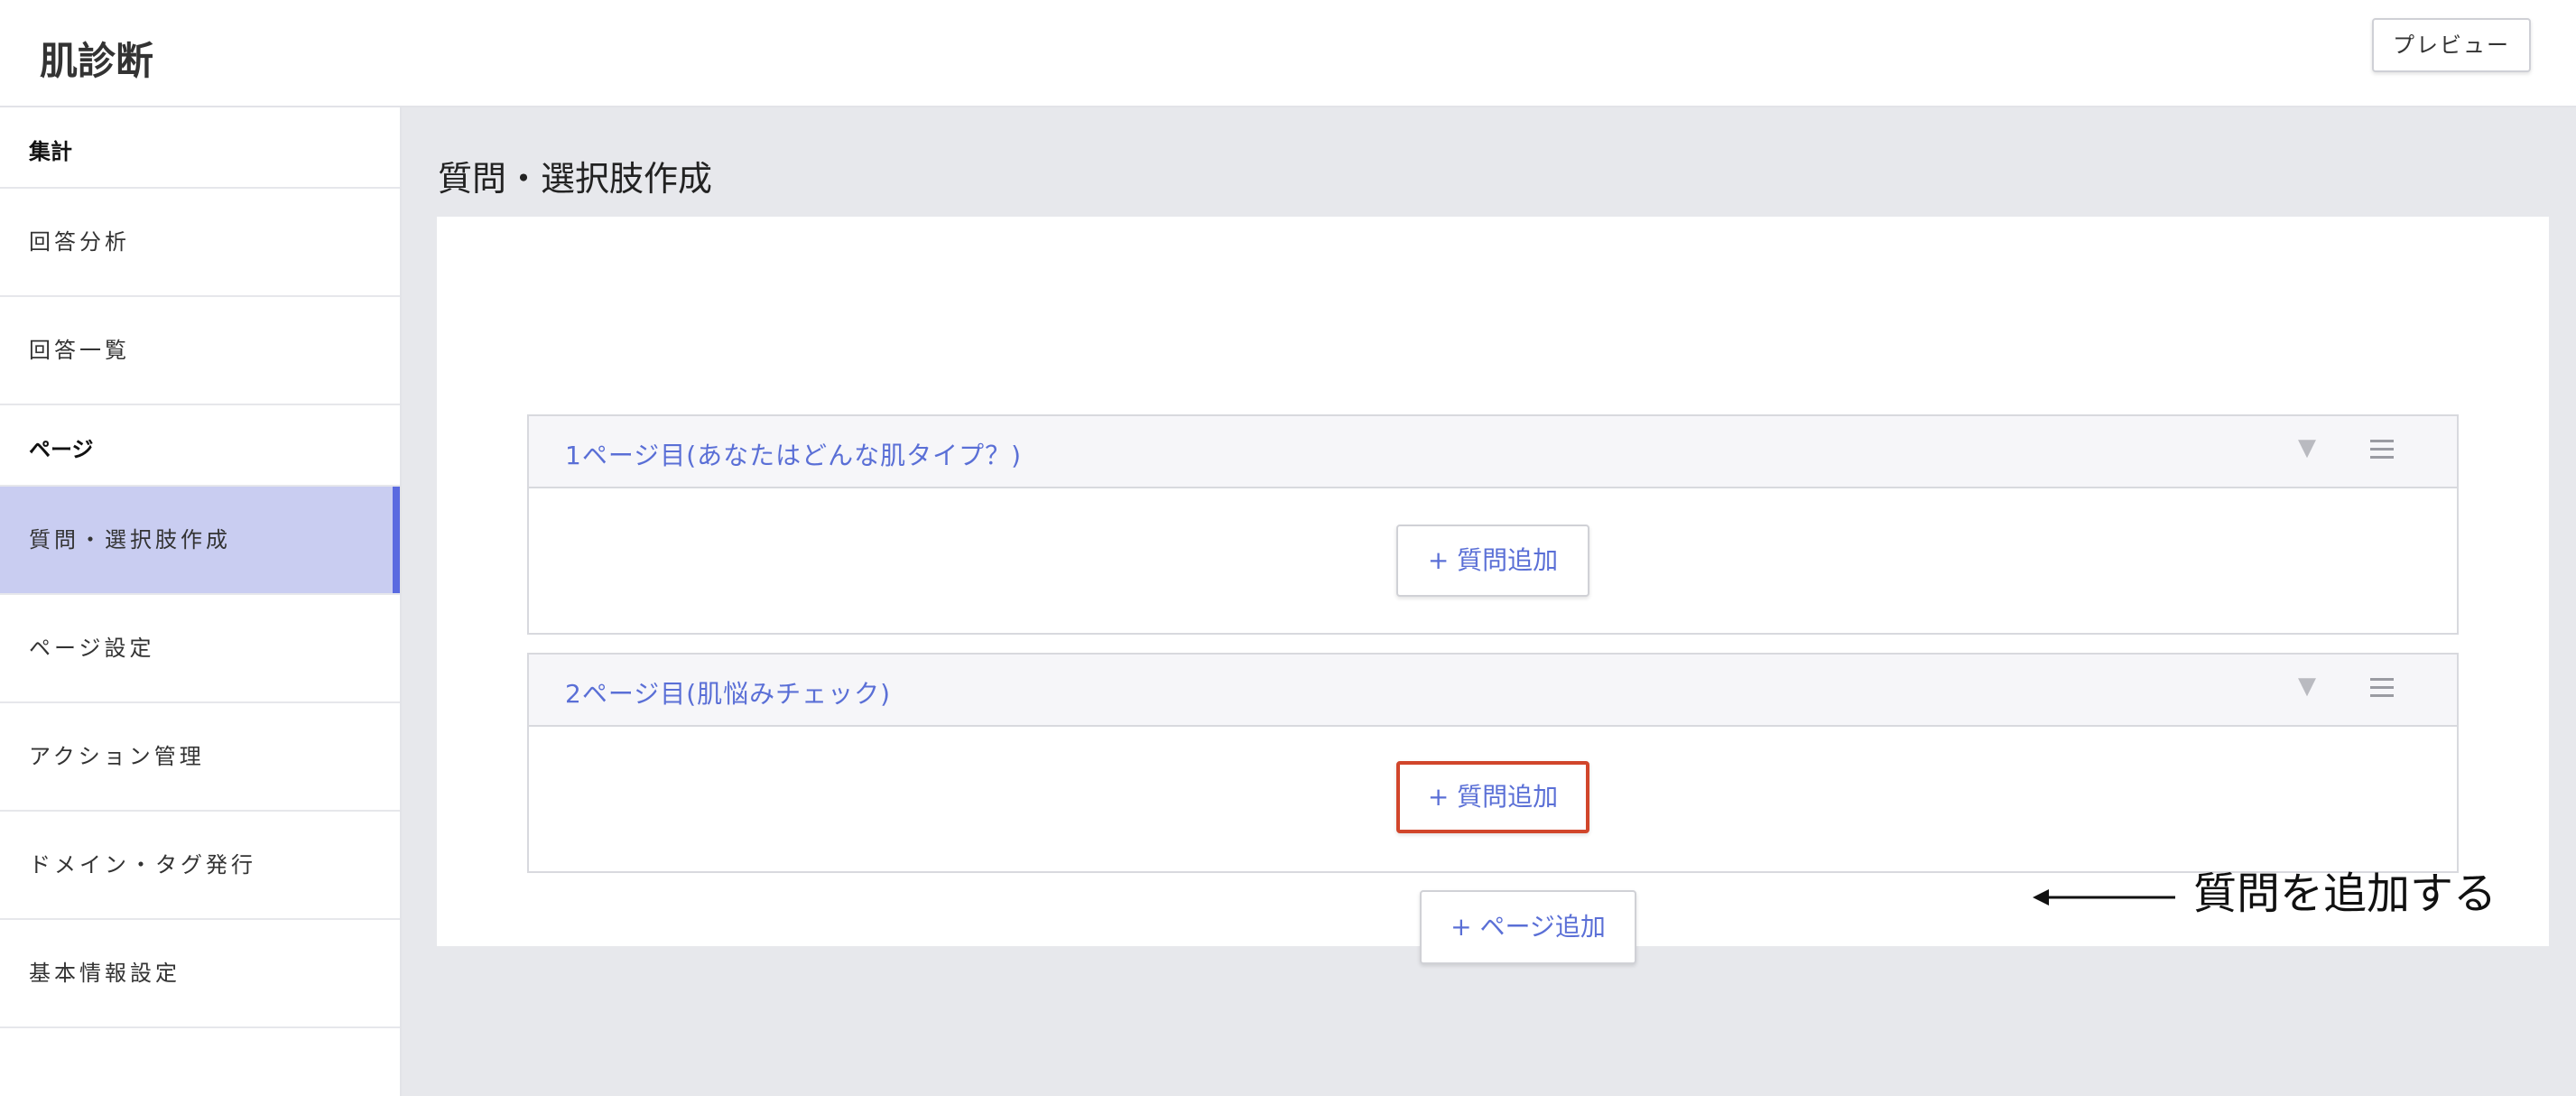 The width and height of the screenshot is (2576, 1096). I want to click on arrow-left-icon, so click(2104, 897).